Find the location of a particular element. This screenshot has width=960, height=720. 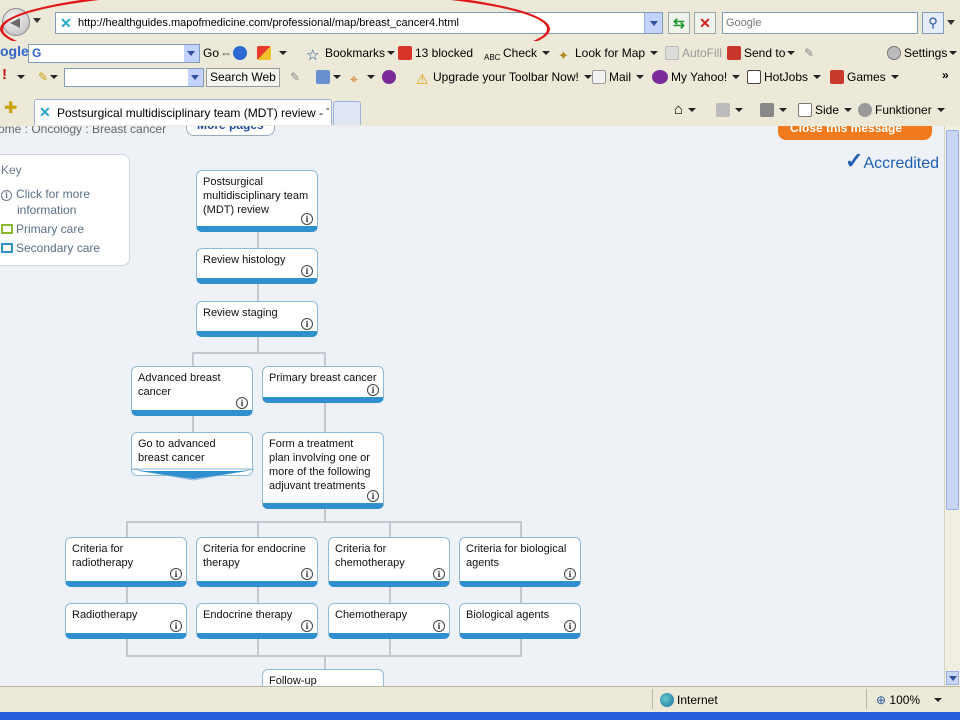

zoom-control: ⊕ 100% is located at coordinates (909, 700).